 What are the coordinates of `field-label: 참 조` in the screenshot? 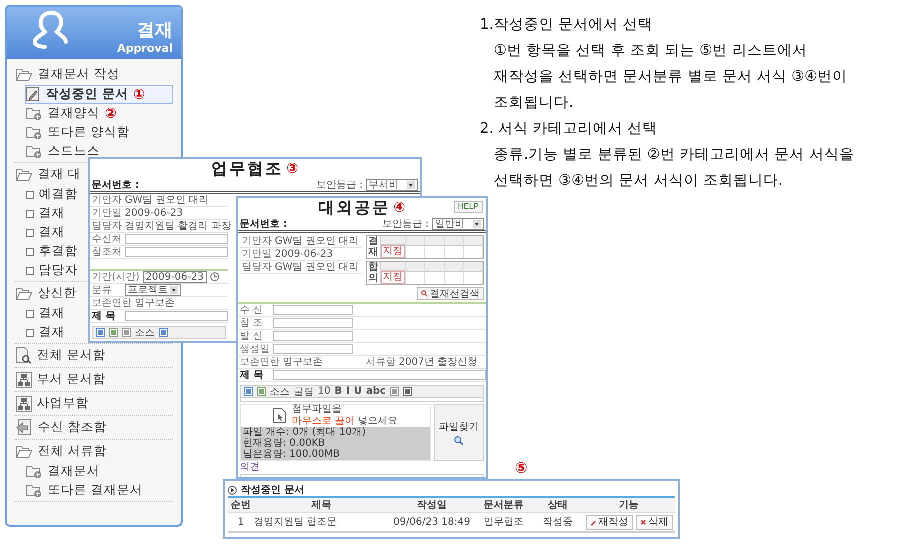 It's located at (252, 323).